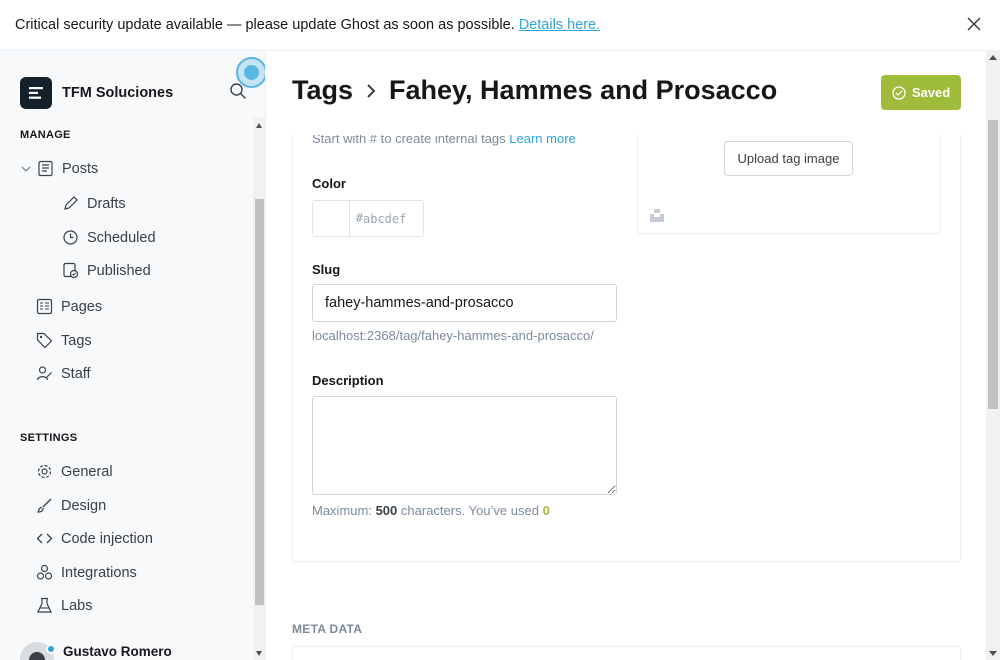 Image resolution: width=1000 pixels, height=660 pixels. Describe the element at coordinates (788, 158) in the screenshot. I see `upload-tag-image-button: Upload tag image` at that location.